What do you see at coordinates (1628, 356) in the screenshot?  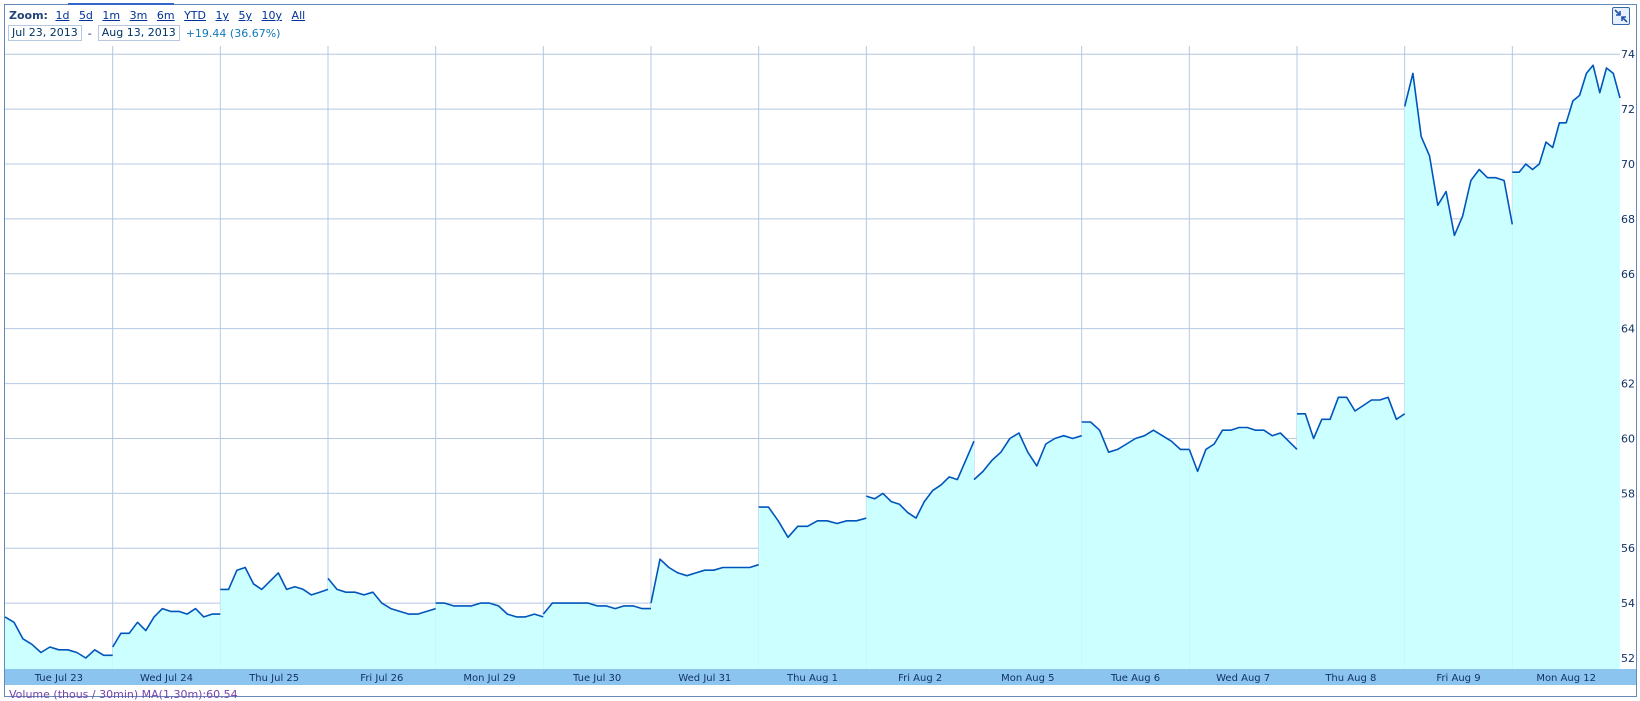 I see `y-axis: 52 54 56 58 60 62 64 66 68 70 72 74` at bounding box center [1628, 356].